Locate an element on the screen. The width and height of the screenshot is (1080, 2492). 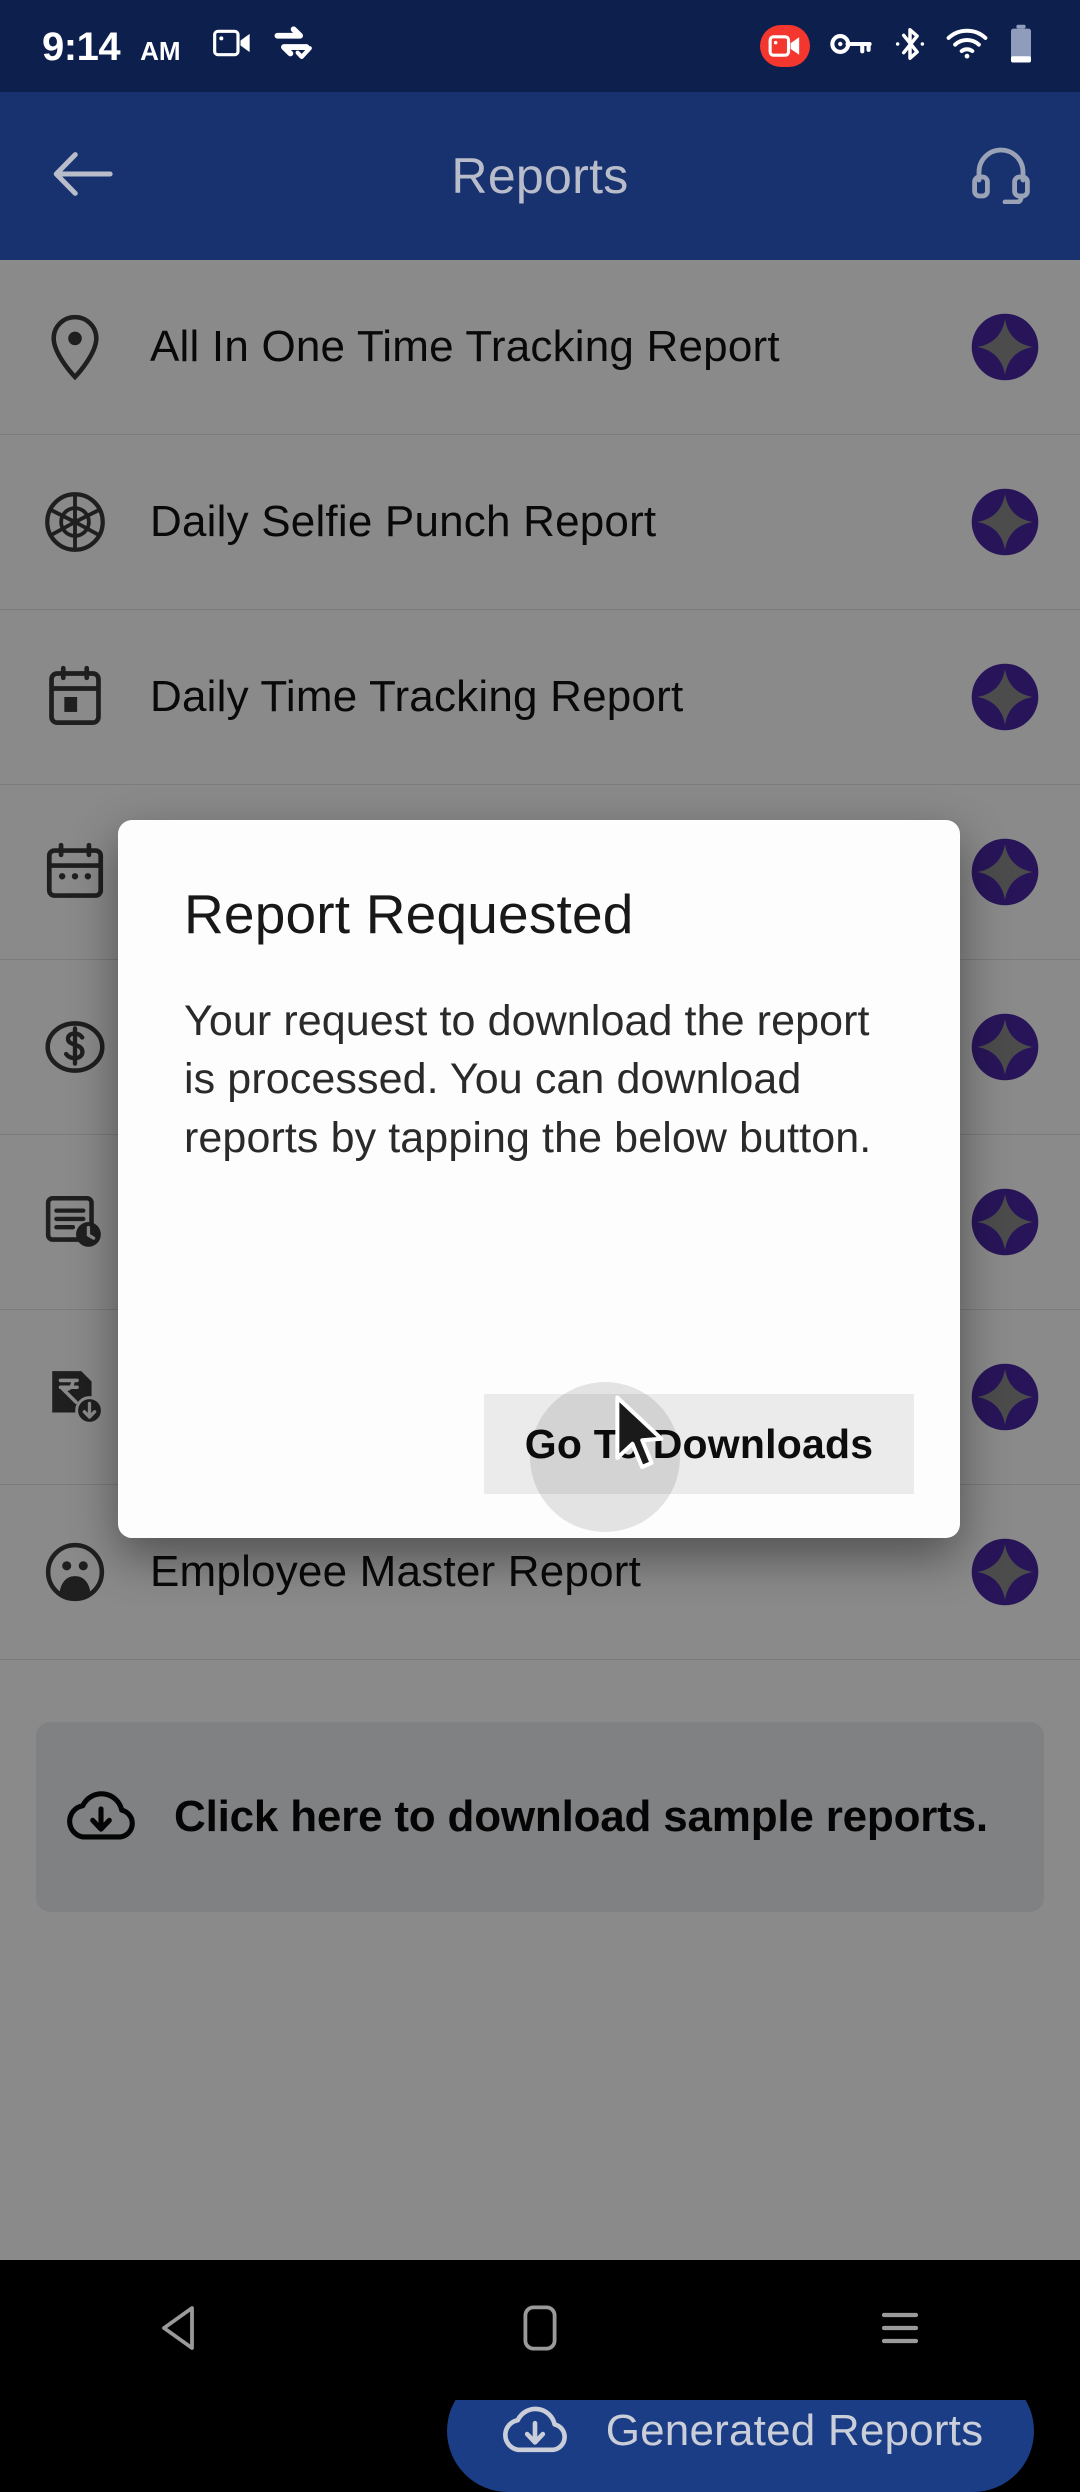
dialog-actions: Go To Downloads is located at coordinates (549, 1457).